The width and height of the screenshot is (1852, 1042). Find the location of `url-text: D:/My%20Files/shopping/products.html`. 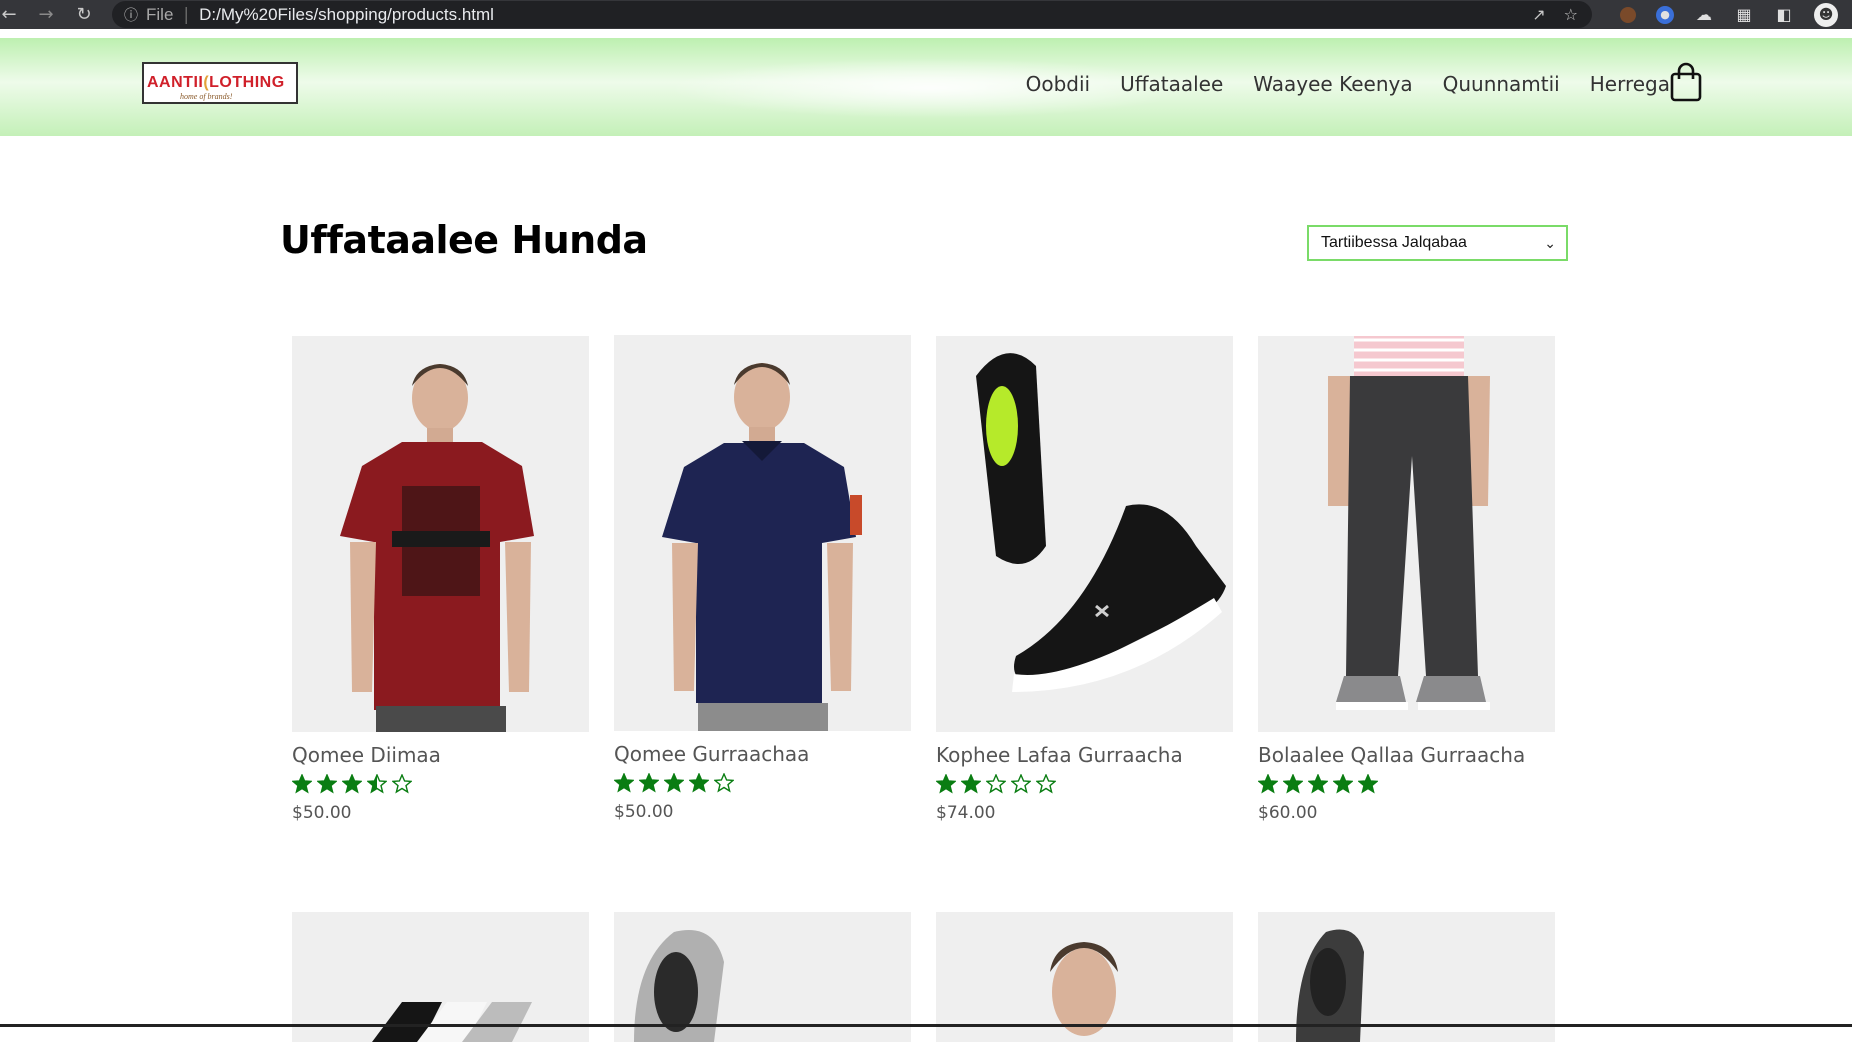

url-text: D:/My%20Files/shopping/products.html is located at coordinates (346, 15).